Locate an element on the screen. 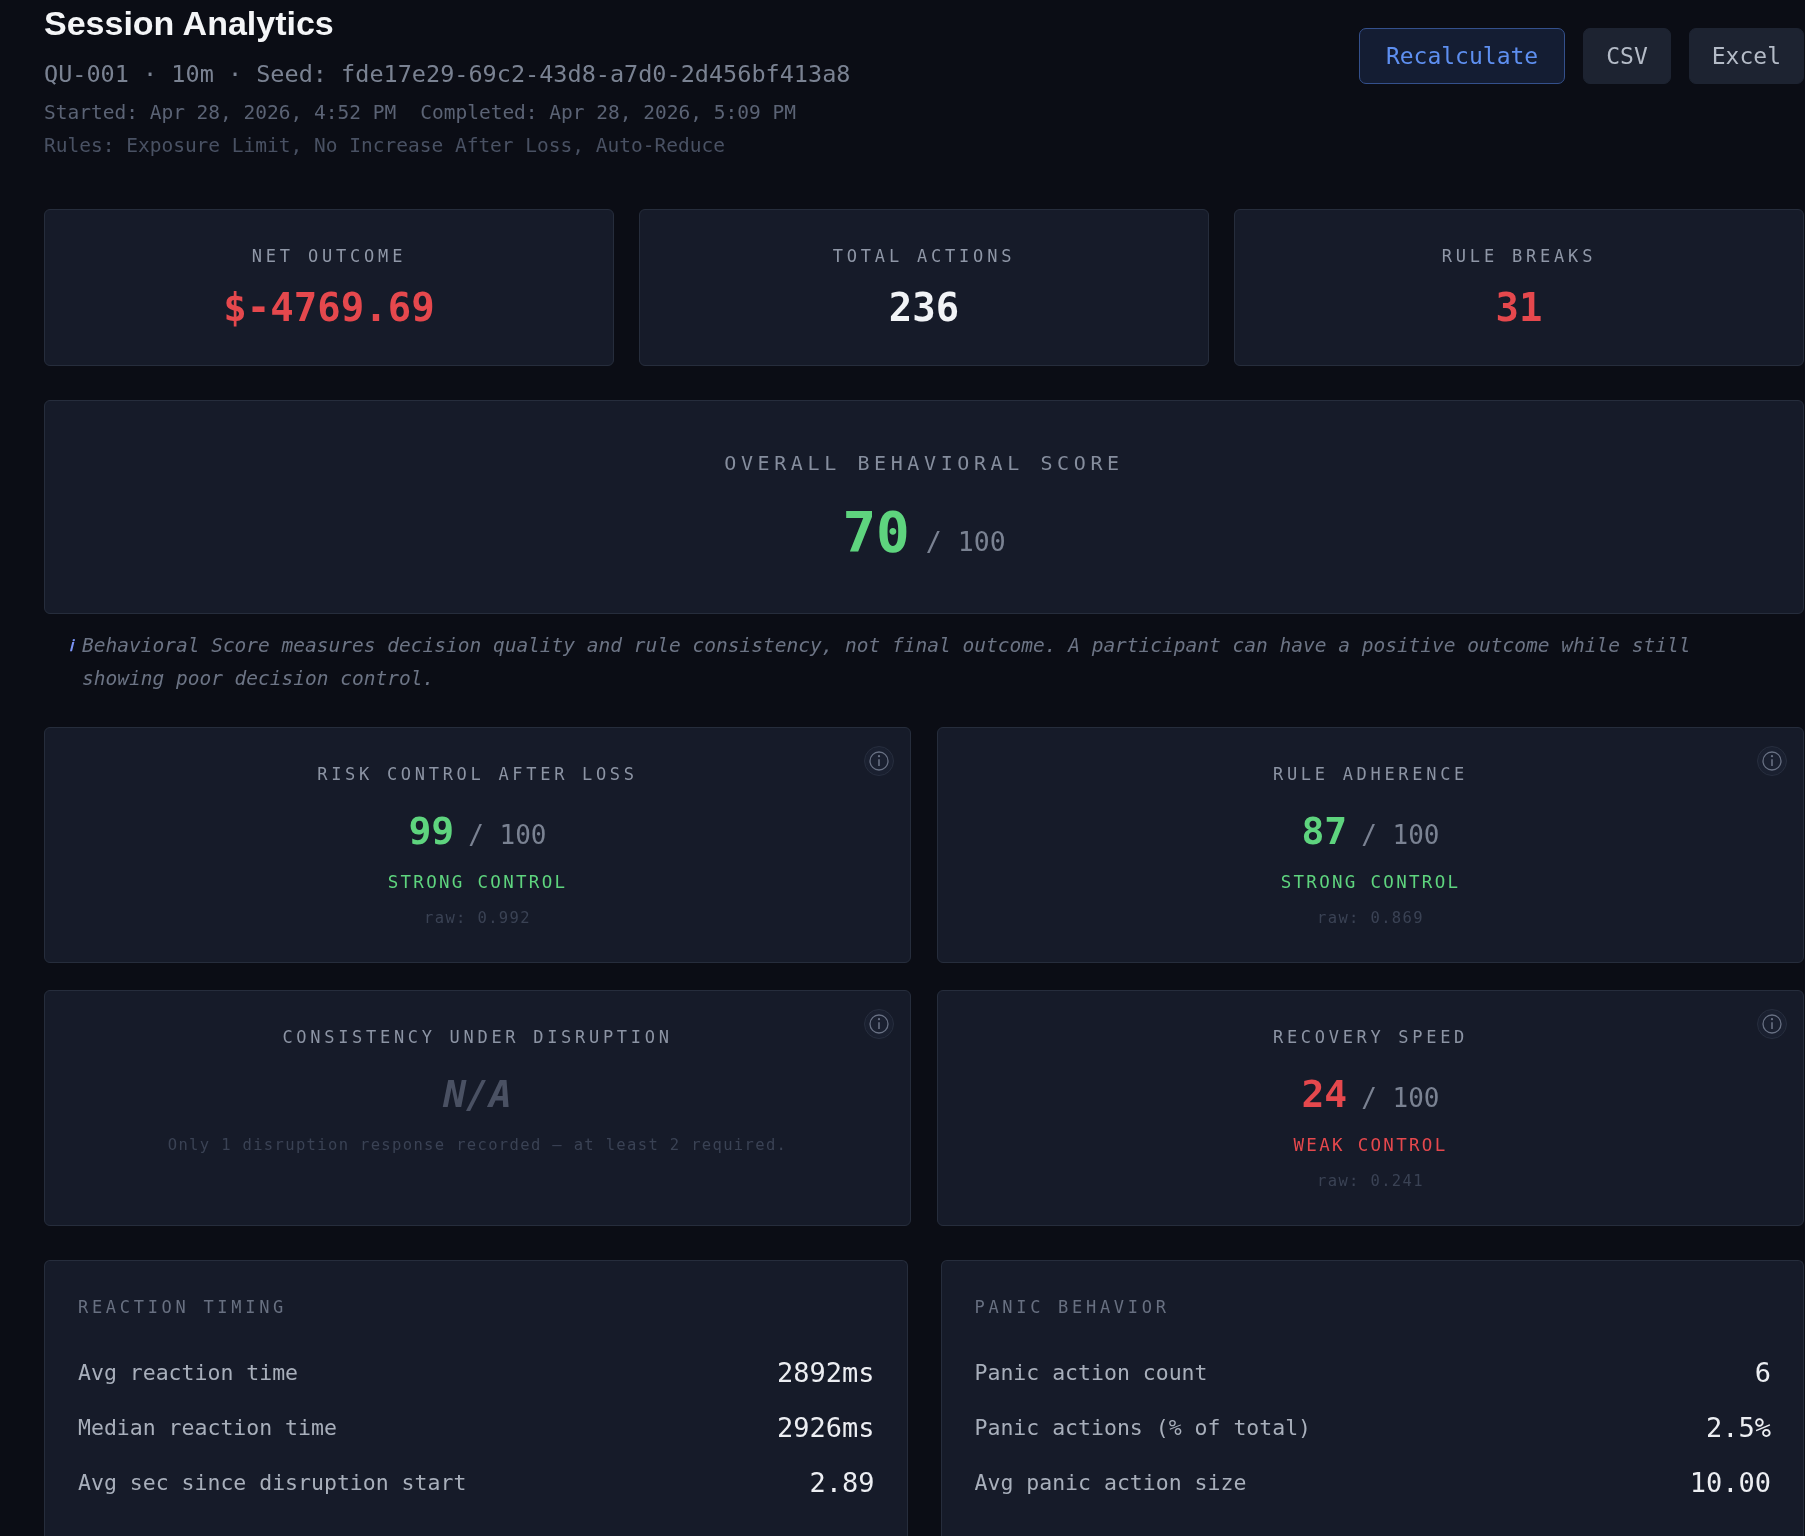 Image resolution: width=1805 pixels, height=1536 pixels. stat-value: $-4769.69 is located at coordinates (329, 308).